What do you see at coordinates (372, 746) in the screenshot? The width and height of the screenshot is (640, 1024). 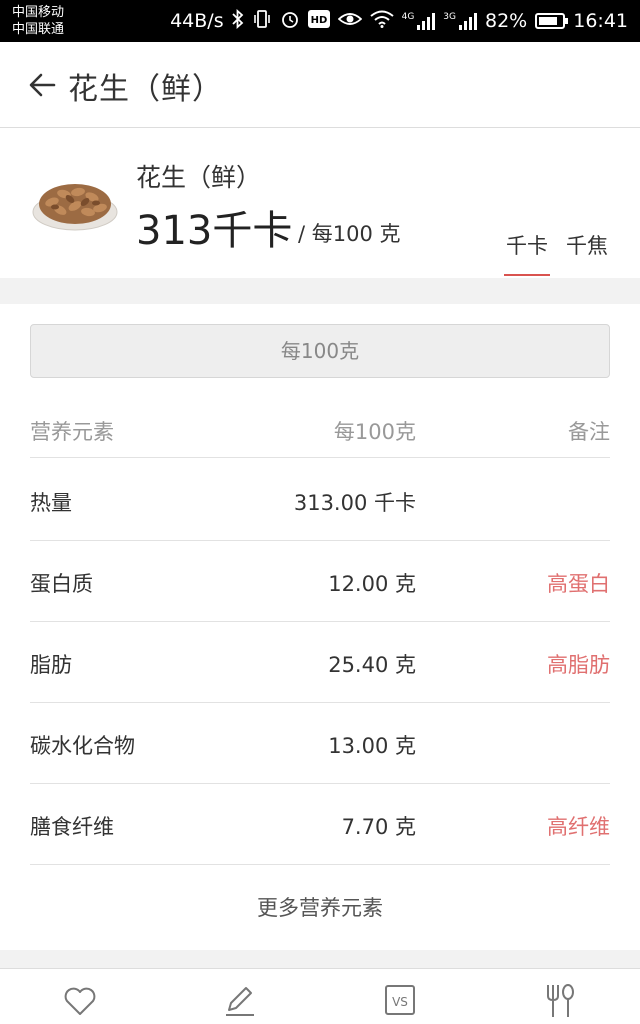 I see `nutrient-value: 13.00 克` at bounding box center [372, 746].